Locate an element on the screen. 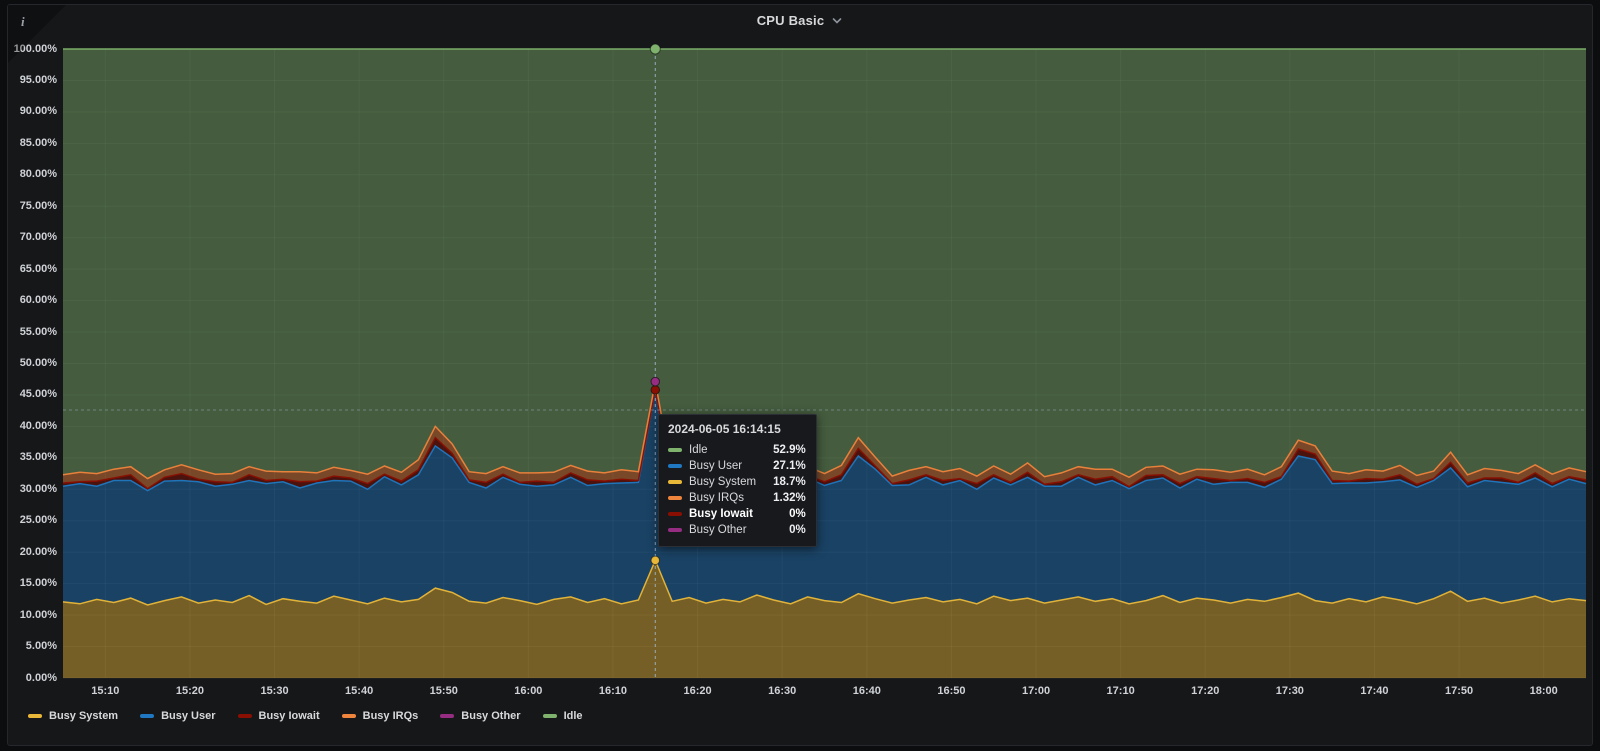  tooltip-series-value: 27.1% is located at coordinates (789, 466).